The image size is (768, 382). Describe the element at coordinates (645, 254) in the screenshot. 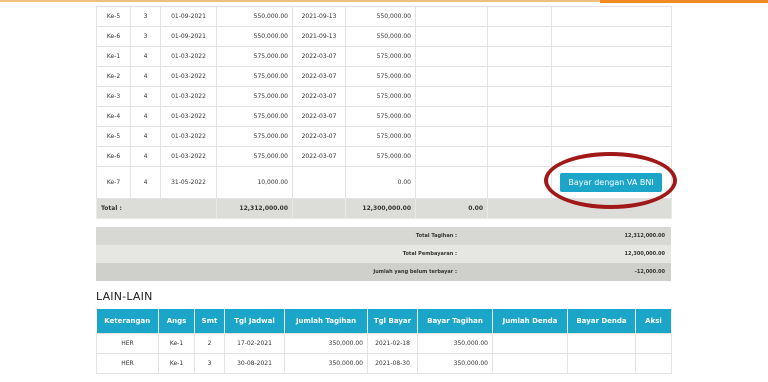

I see `summary-total-pembayaran-value: 12,300,000.00` at that location.